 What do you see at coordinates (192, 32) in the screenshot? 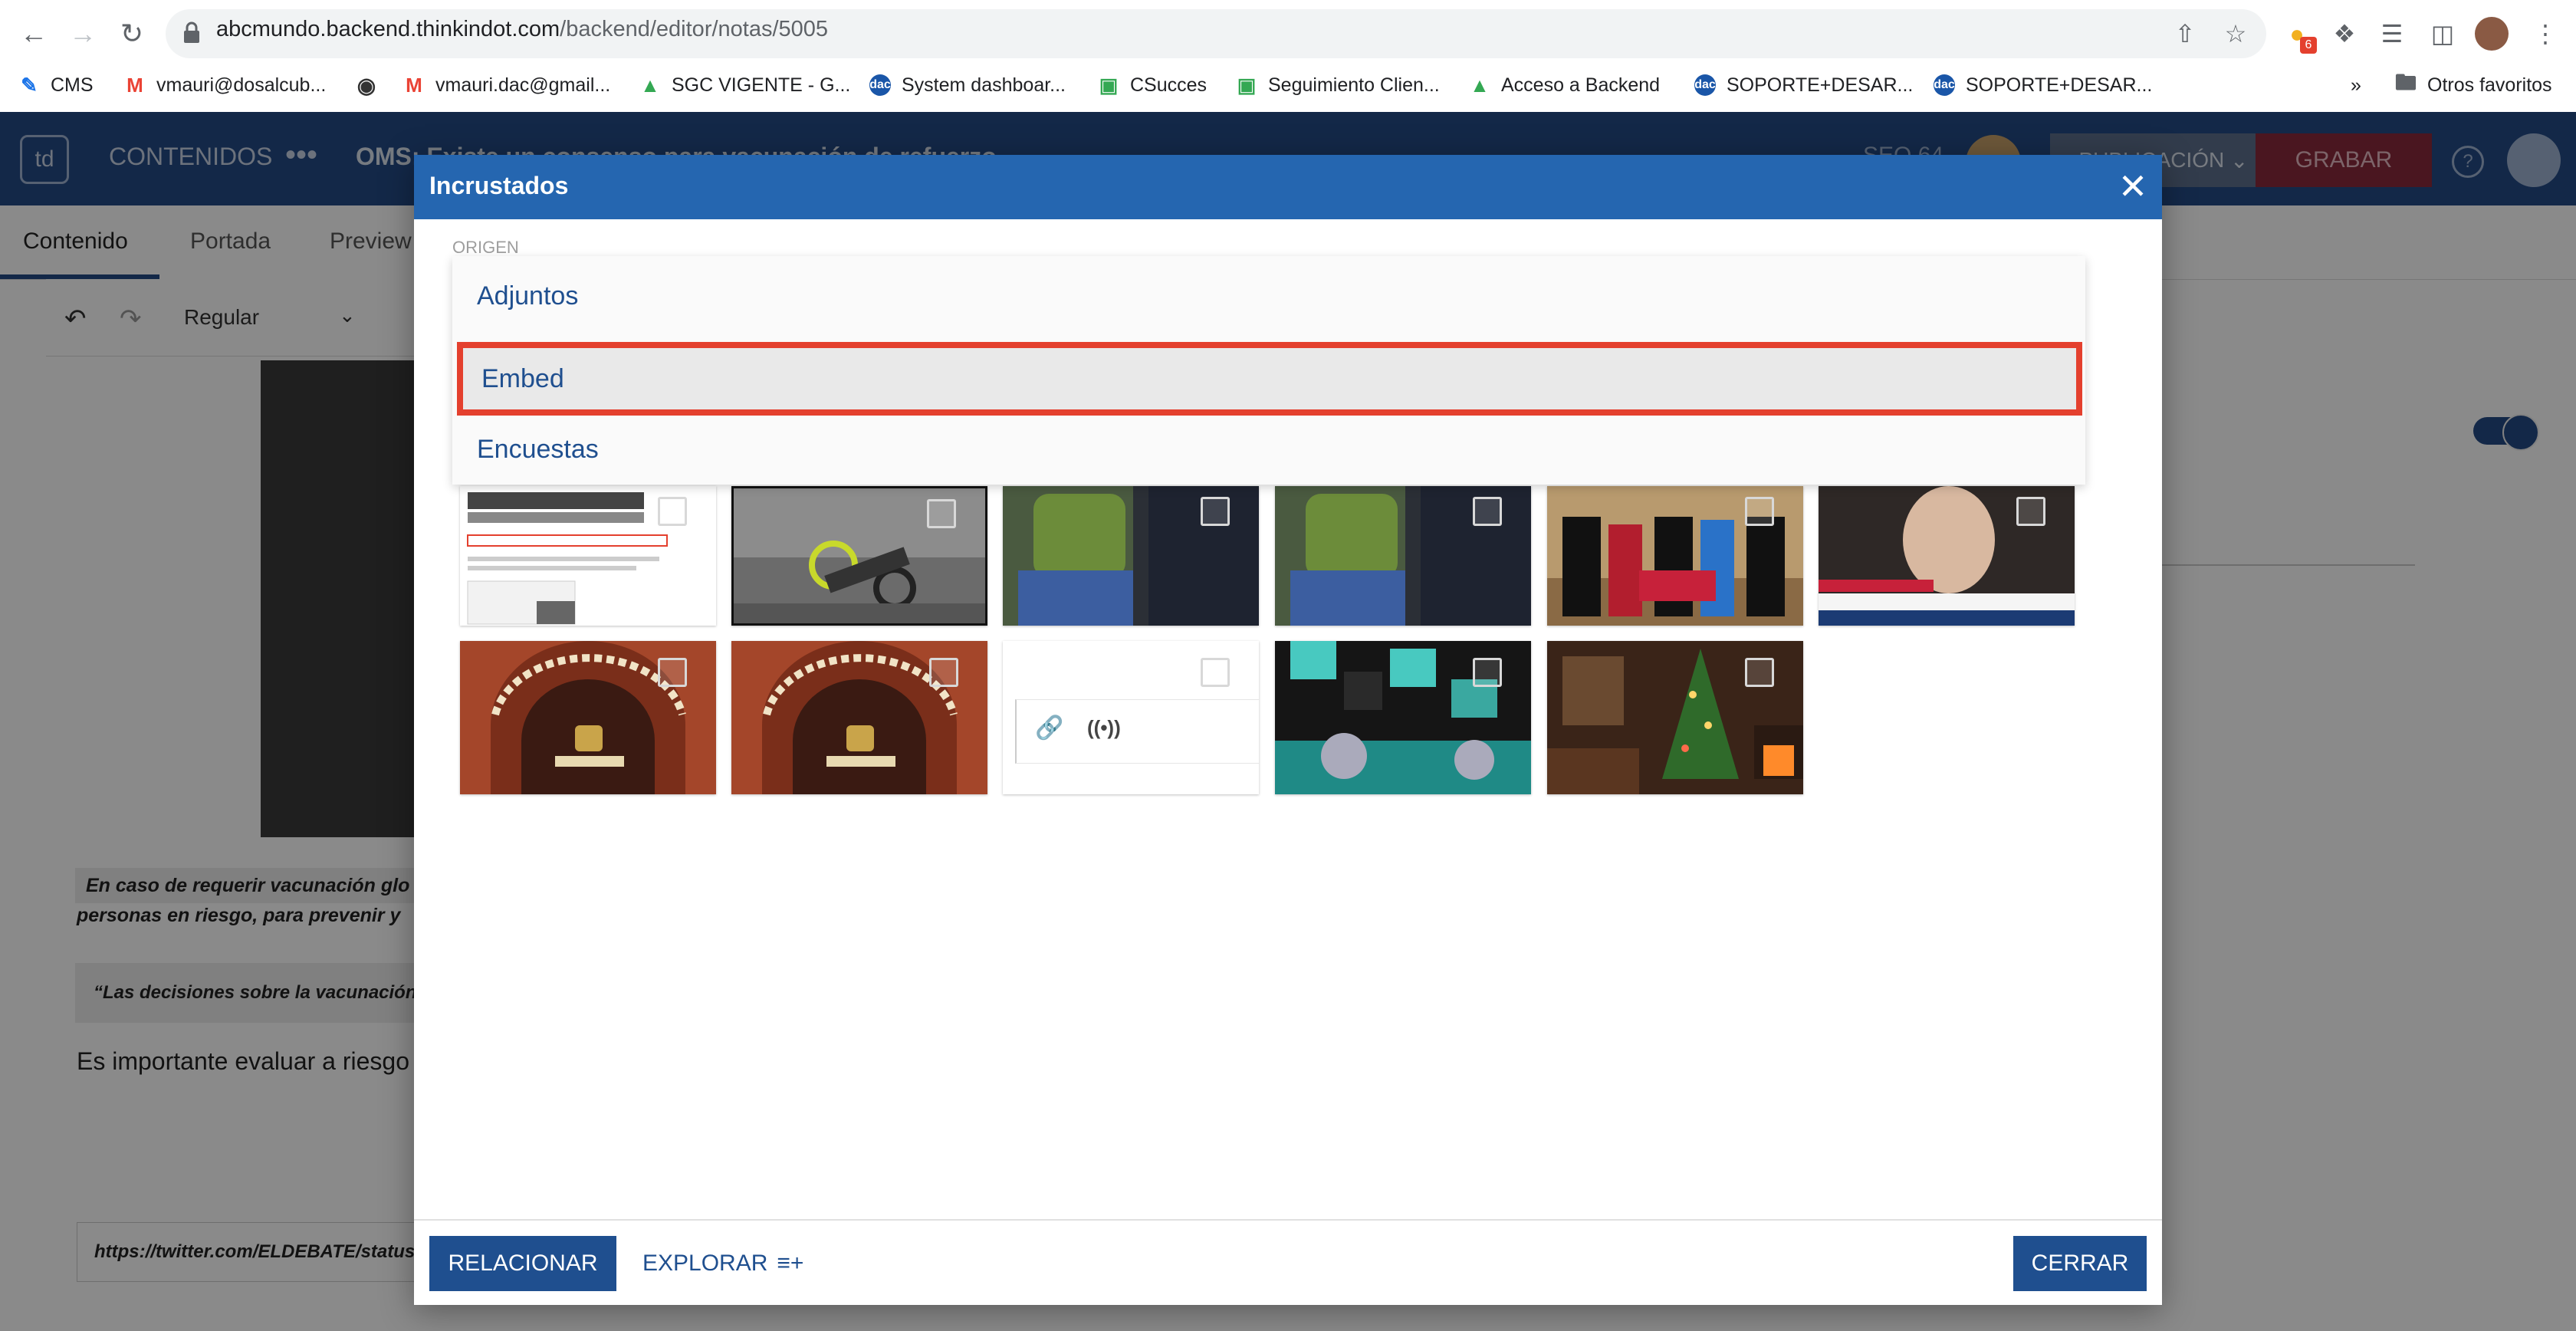
I see `lock-icon` at bounding box center [192, 32].